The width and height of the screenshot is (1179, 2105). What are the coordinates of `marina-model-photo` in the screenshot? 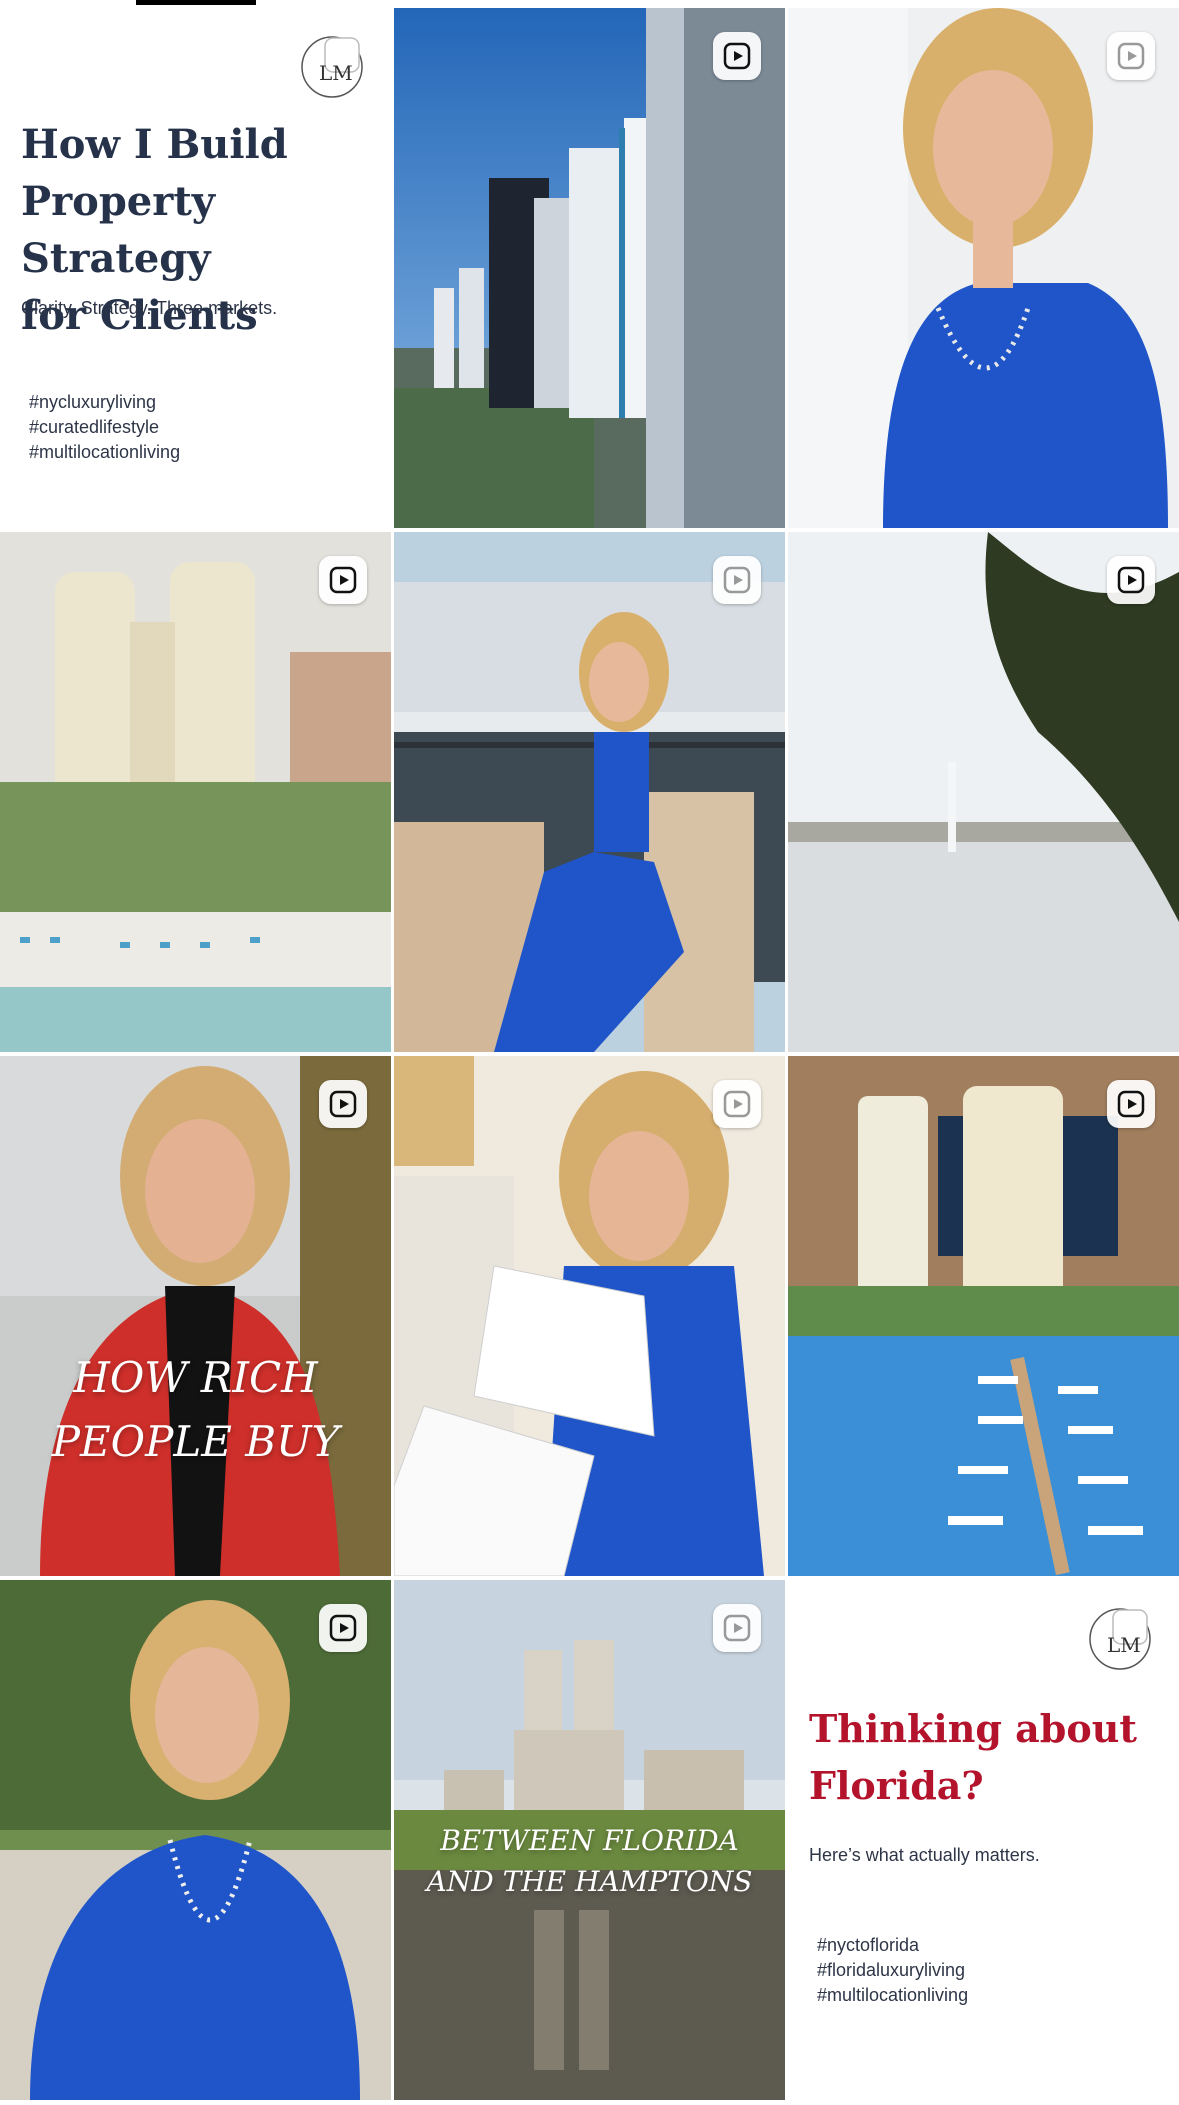 It's located at (983, 1316).